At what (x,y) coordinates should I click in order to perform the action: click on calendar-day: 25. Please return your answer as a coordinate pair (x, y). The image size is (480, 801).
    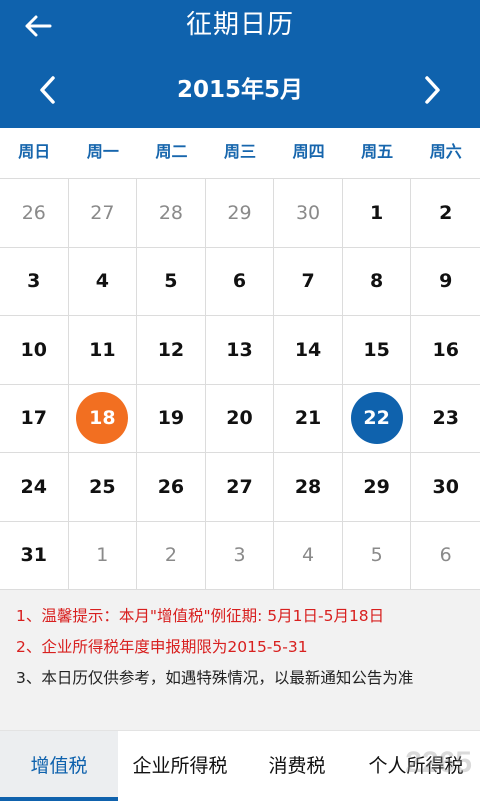
    Looking at the image, I should click on (103, 487).